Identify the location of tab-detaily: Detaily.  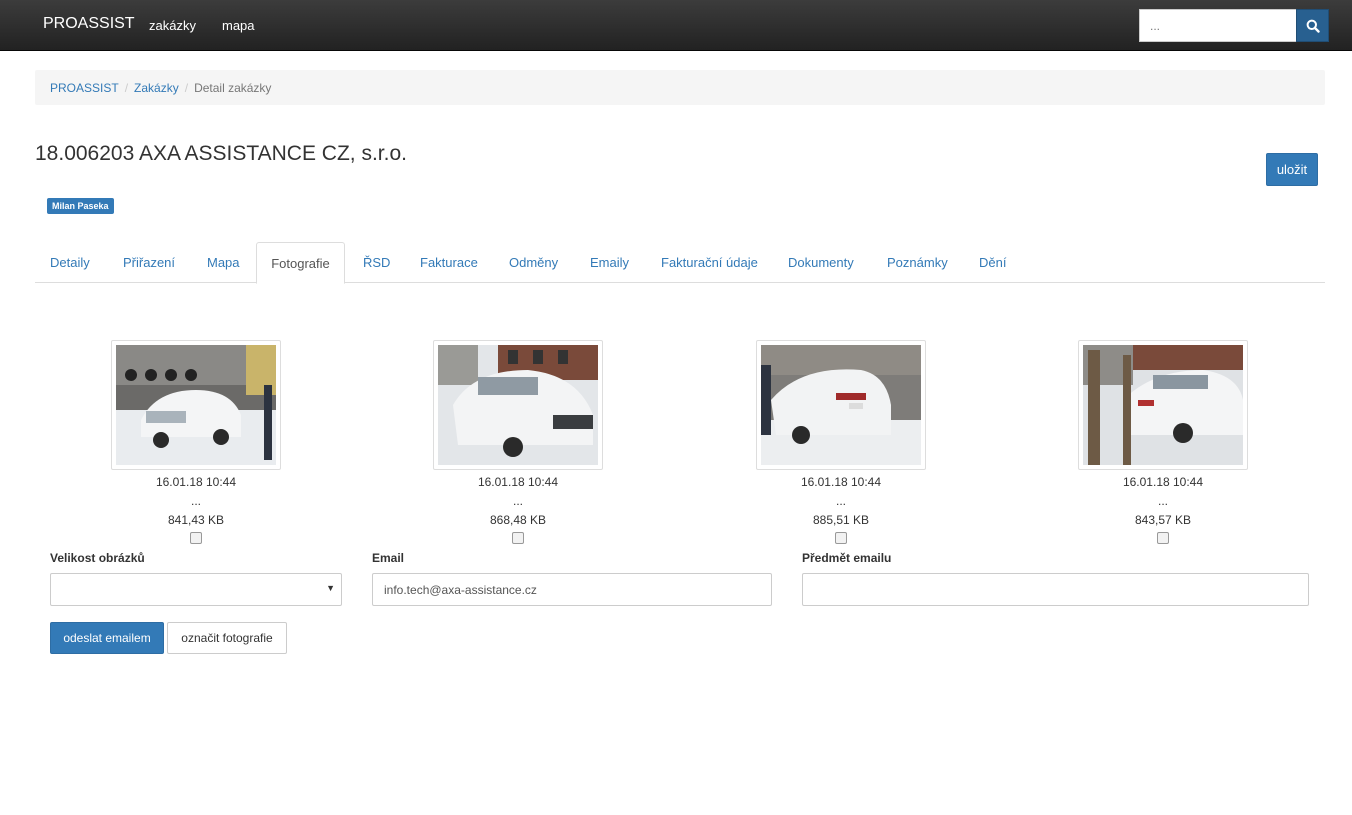
(70, 262).